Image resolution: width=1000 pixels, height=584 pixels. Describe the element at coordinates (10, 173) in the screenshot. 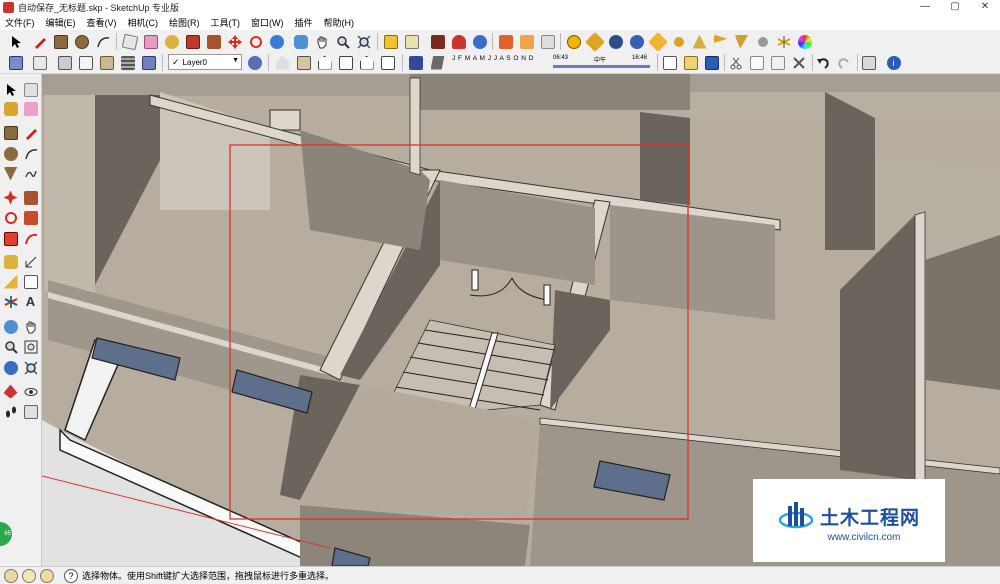

I see `palette-polygon-button` at that location.